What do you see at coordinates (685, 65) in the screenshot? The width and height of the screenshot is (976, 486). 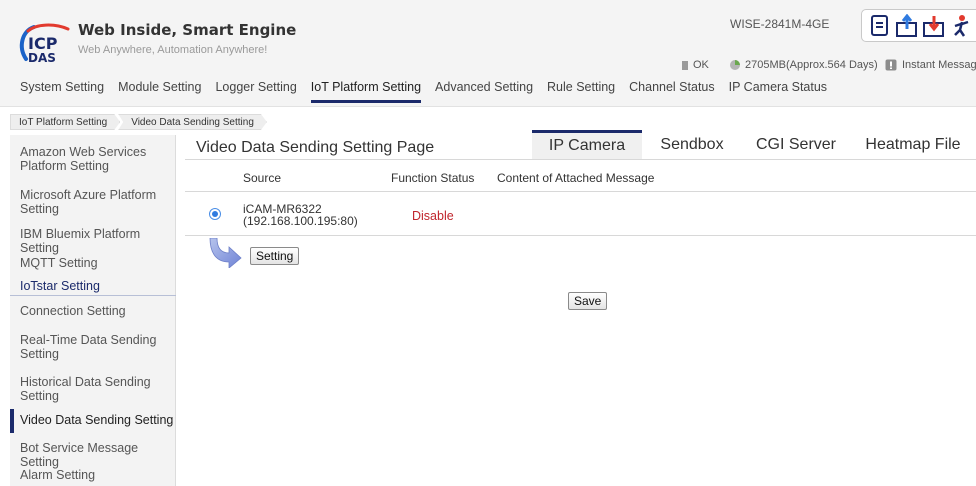 I see `battery-icon` at bounding box center [685, 65].